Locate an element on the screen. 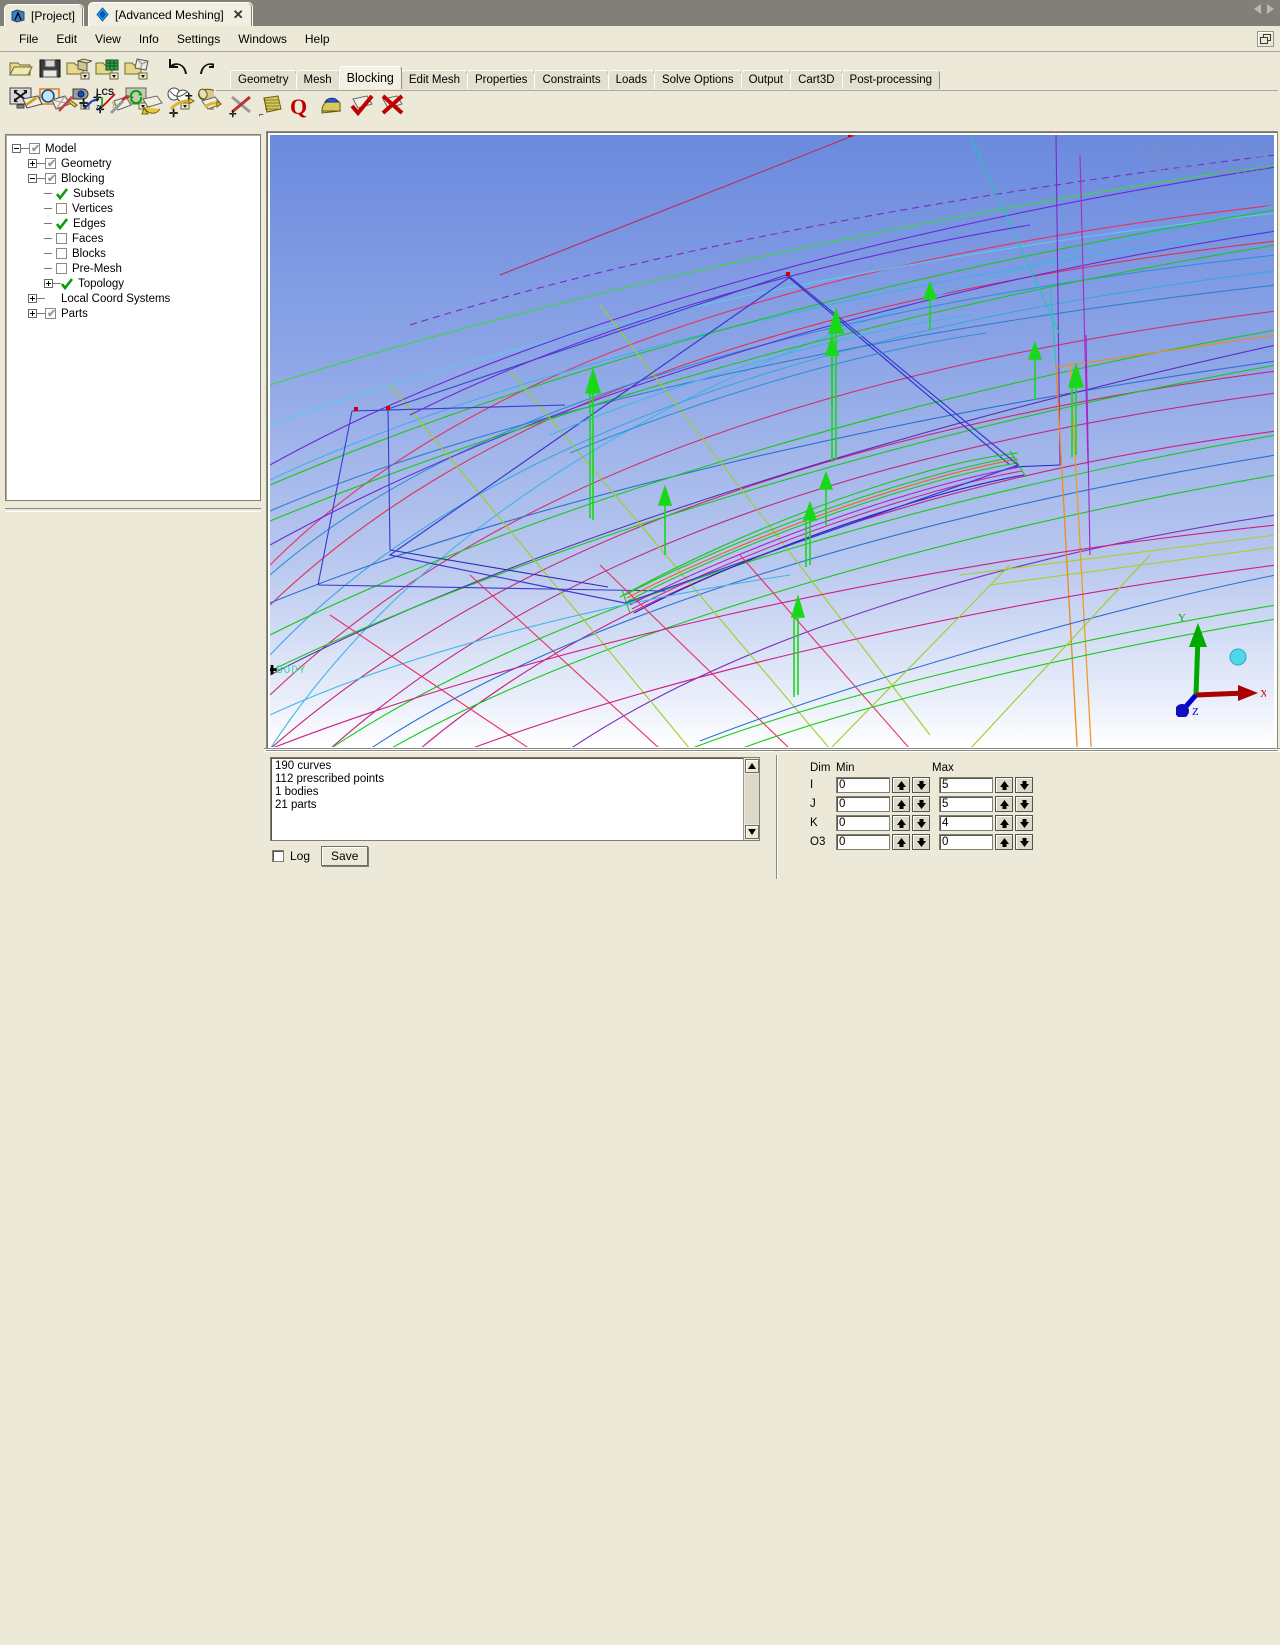 This screenshot has height=1645, width=1280. scroll-right-icon is located at coordinates (1270, 9).